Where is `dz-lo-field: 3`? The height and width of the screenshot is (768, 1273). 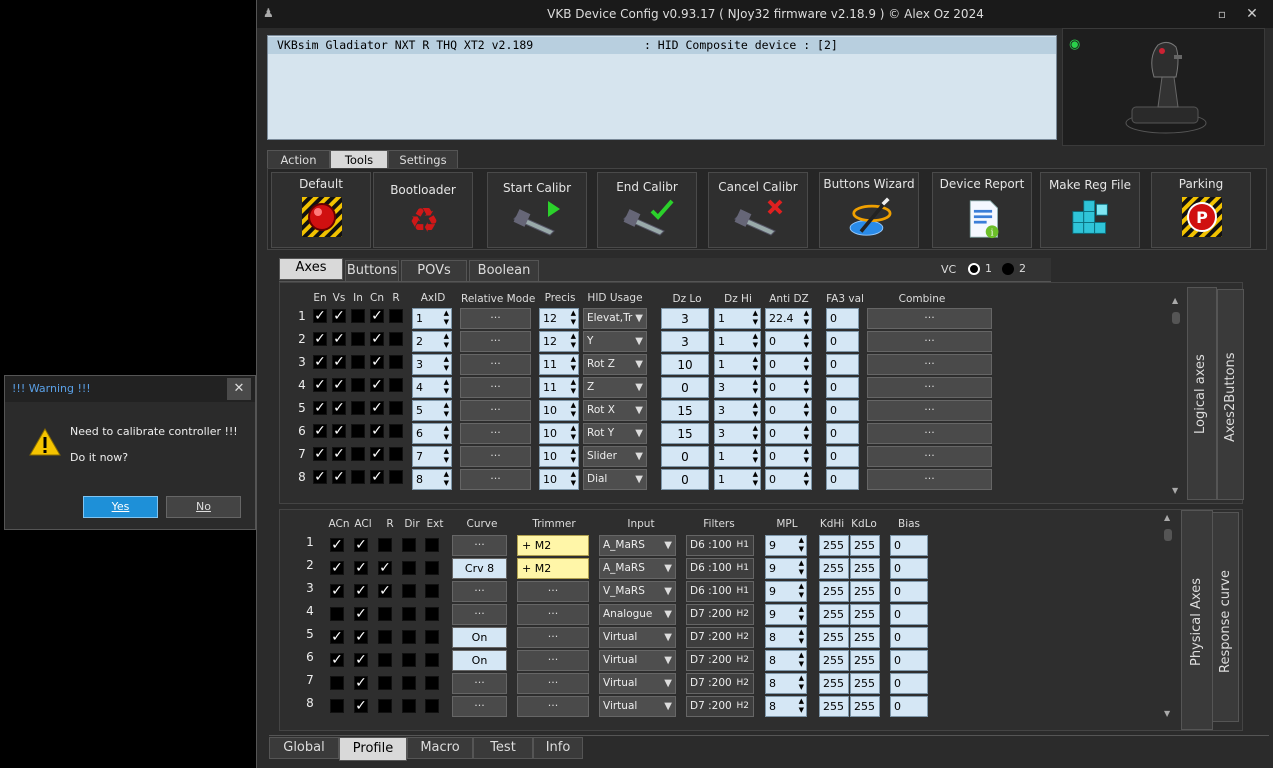 dz-lo-field: 3 is located at coordinates (685, 318).